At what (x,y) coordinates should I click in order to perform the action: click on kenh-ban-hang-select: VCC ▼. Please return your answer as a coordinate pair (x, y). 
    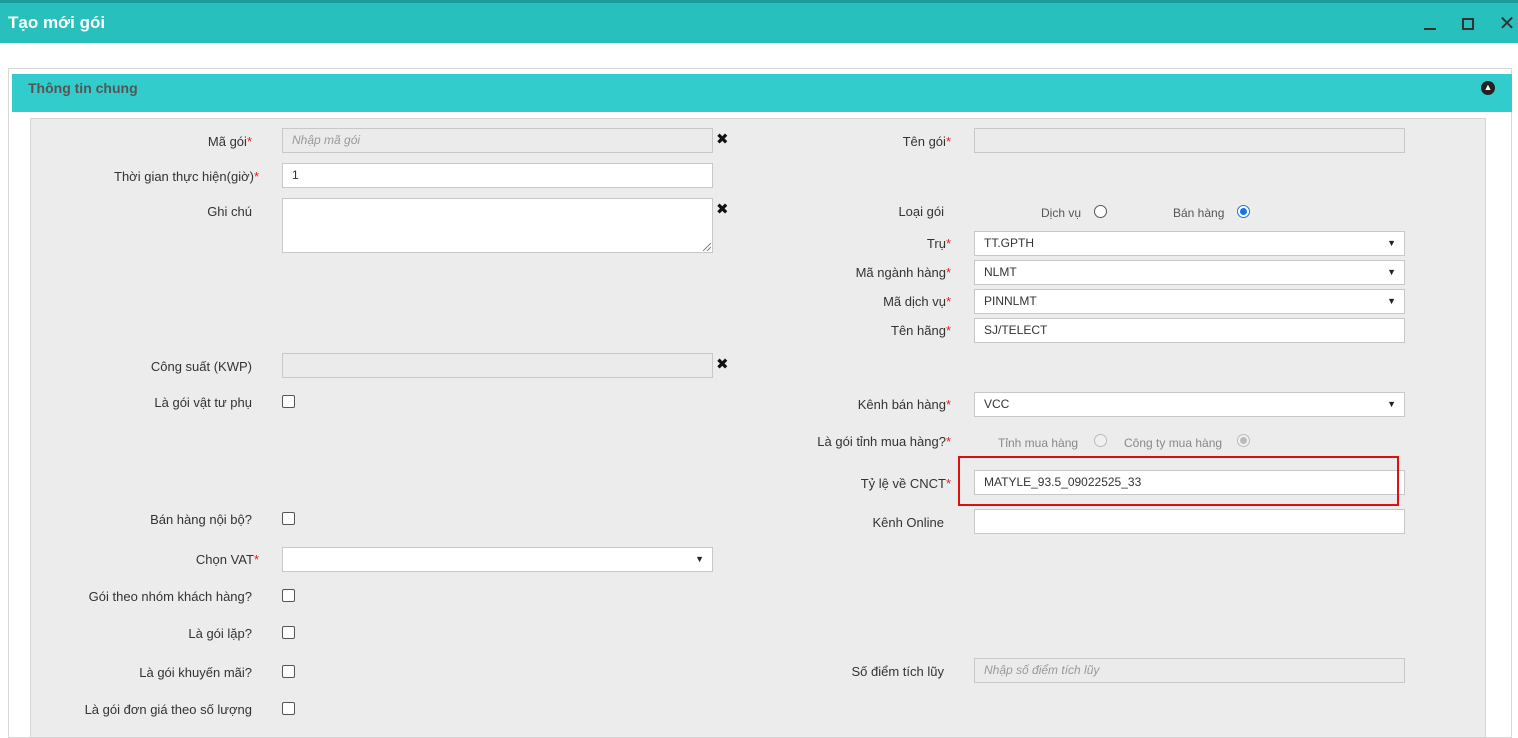
    Looking at the image, I should click on (1189, 404).